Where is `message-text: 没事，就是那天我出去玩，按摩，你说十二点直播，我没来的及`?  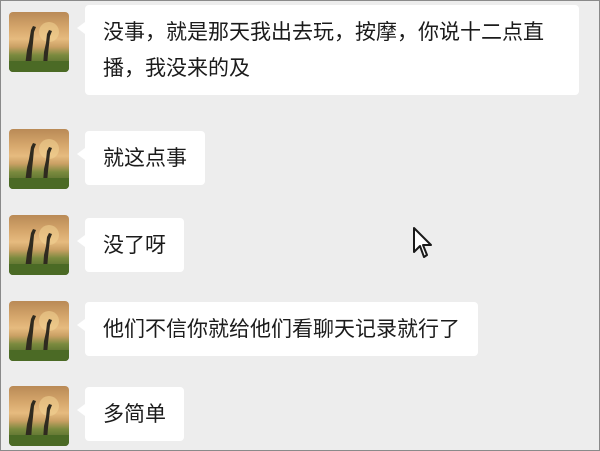
message-text: 没事，就是那天我出去玩，按摩，你说十二点直播，我没来的及 is located at coordinates (323, 50).